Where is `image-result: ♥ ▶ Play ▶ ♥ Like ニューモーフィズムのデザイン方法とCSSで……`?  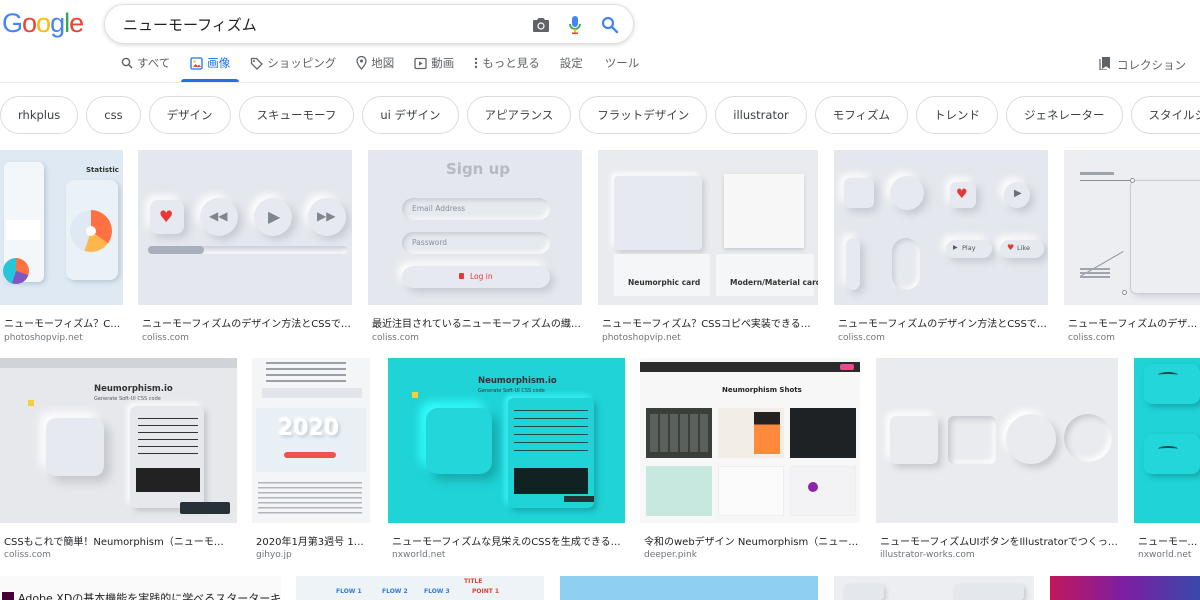 image-result: ♥ ▶ Play ▶ ♥ Like ニューモーフィズムのデザイン方法とCSSで…… is located at coordinates (942, 247).